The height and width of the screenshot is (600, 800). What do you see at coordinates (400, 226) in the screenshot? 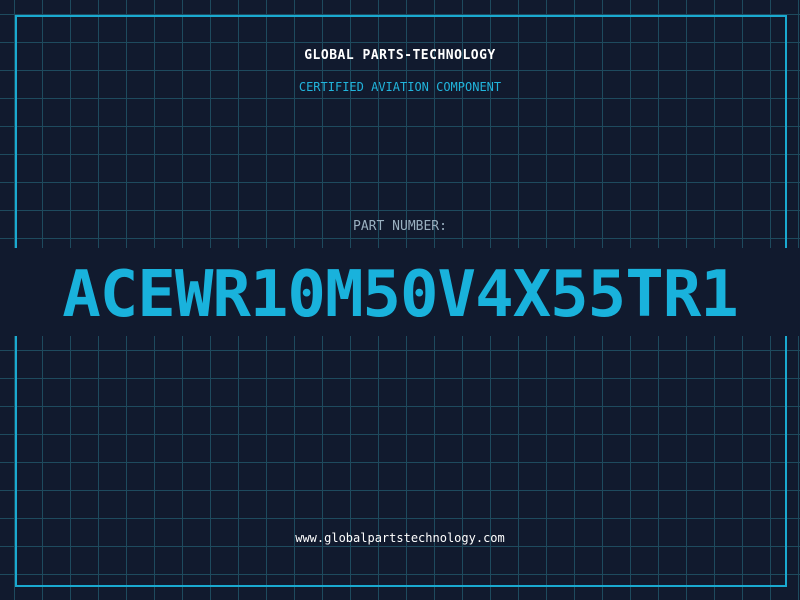
I see `part-number-label: PART NUMBER:` at bounding box center [400, 226].